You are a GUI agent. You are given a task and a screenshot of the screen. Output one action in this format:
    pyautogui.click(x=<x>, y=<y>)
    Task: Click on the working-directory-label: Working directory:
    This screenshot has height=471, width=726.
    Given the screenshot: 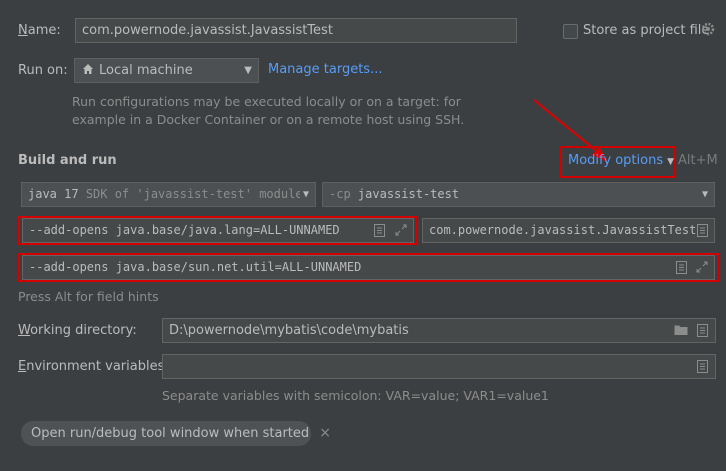 What is the action you would take?
    pyautogui.click(x=77, y=330)
    